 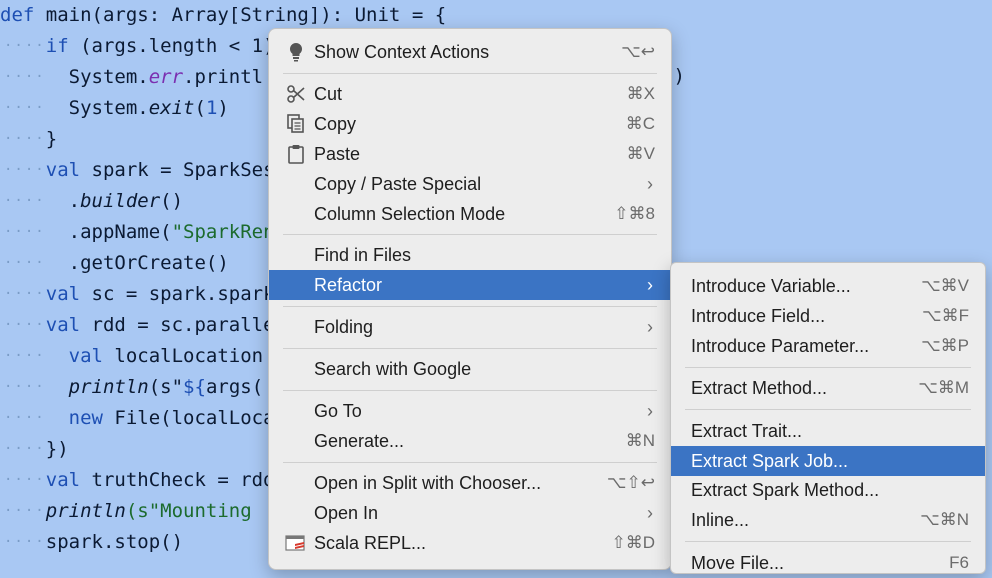 I want to click on code-line: ···· val localLocation, so click(x=131, y=356).